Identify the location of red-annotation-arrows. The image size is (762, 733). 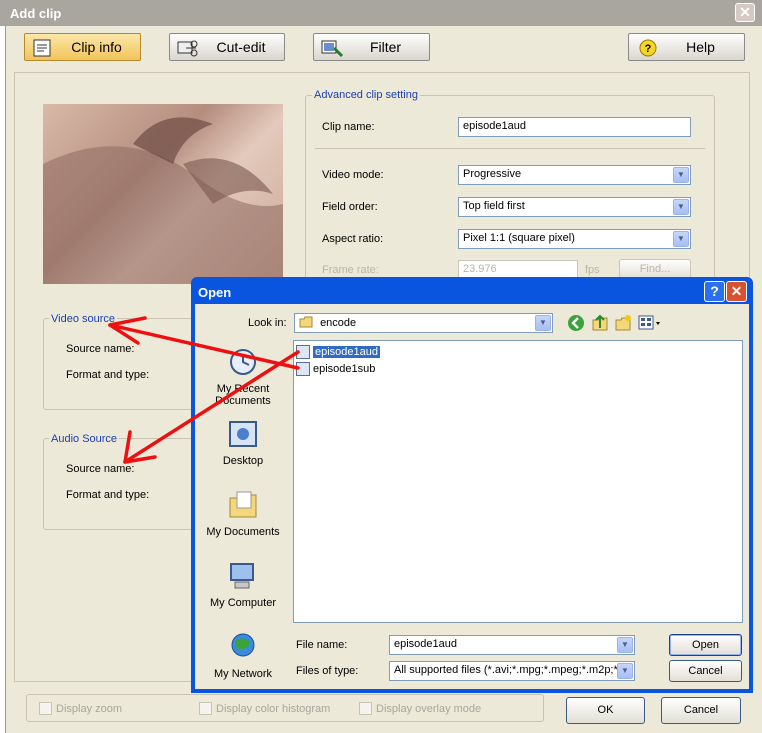
(204, 390).